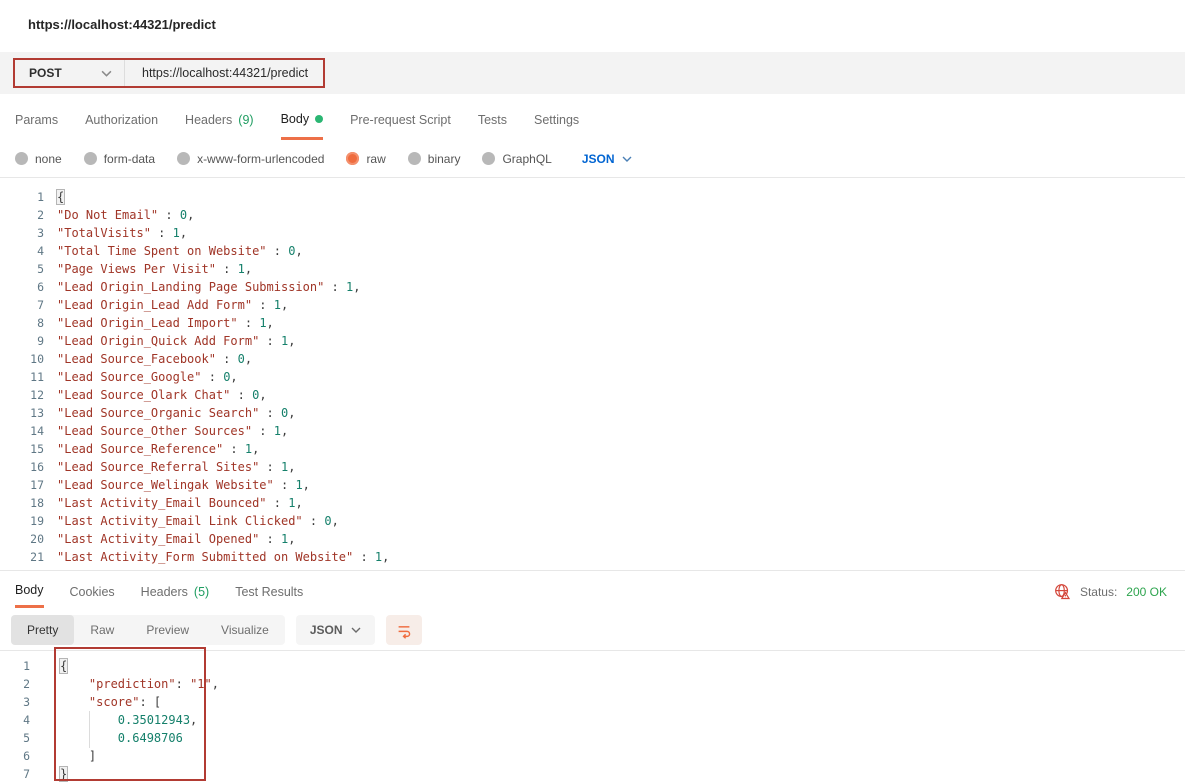 Image resolution: width=1185 pixels, height=784 pixels. Describe the element at coordinates (155, 359) in the screenshot. I see `code-text: "Lead Source_Facebook" : 0,` at that location.